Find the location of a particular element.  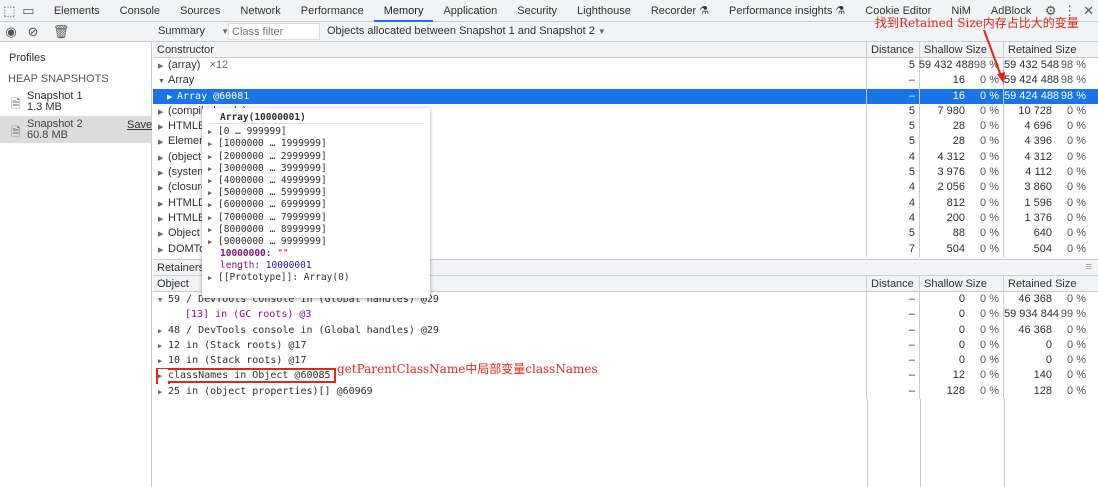

retainer-row: ▶ 12 in (Stack roots) @17–0 0 % 0 0 % is located at coordinates (625, 345).